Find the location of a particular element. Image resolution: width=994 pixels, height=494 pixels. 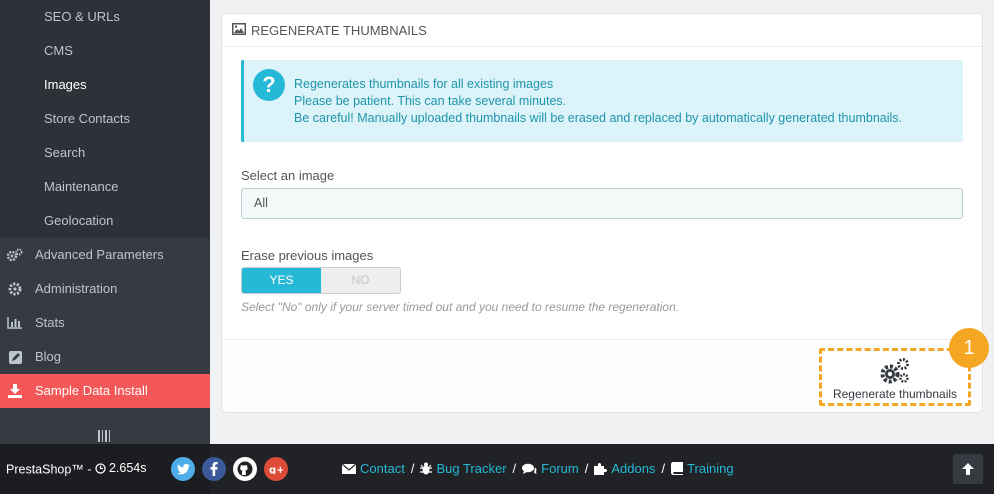

sidebar-item-label: Administration is located at coordinates (76, 288).